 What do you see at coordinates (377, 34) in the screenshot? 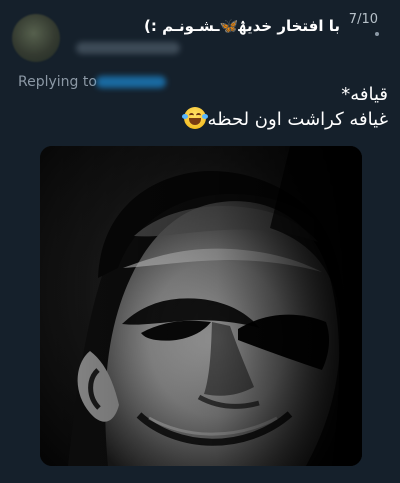
I see `more-options-icon` at bounding box center [377, 34].